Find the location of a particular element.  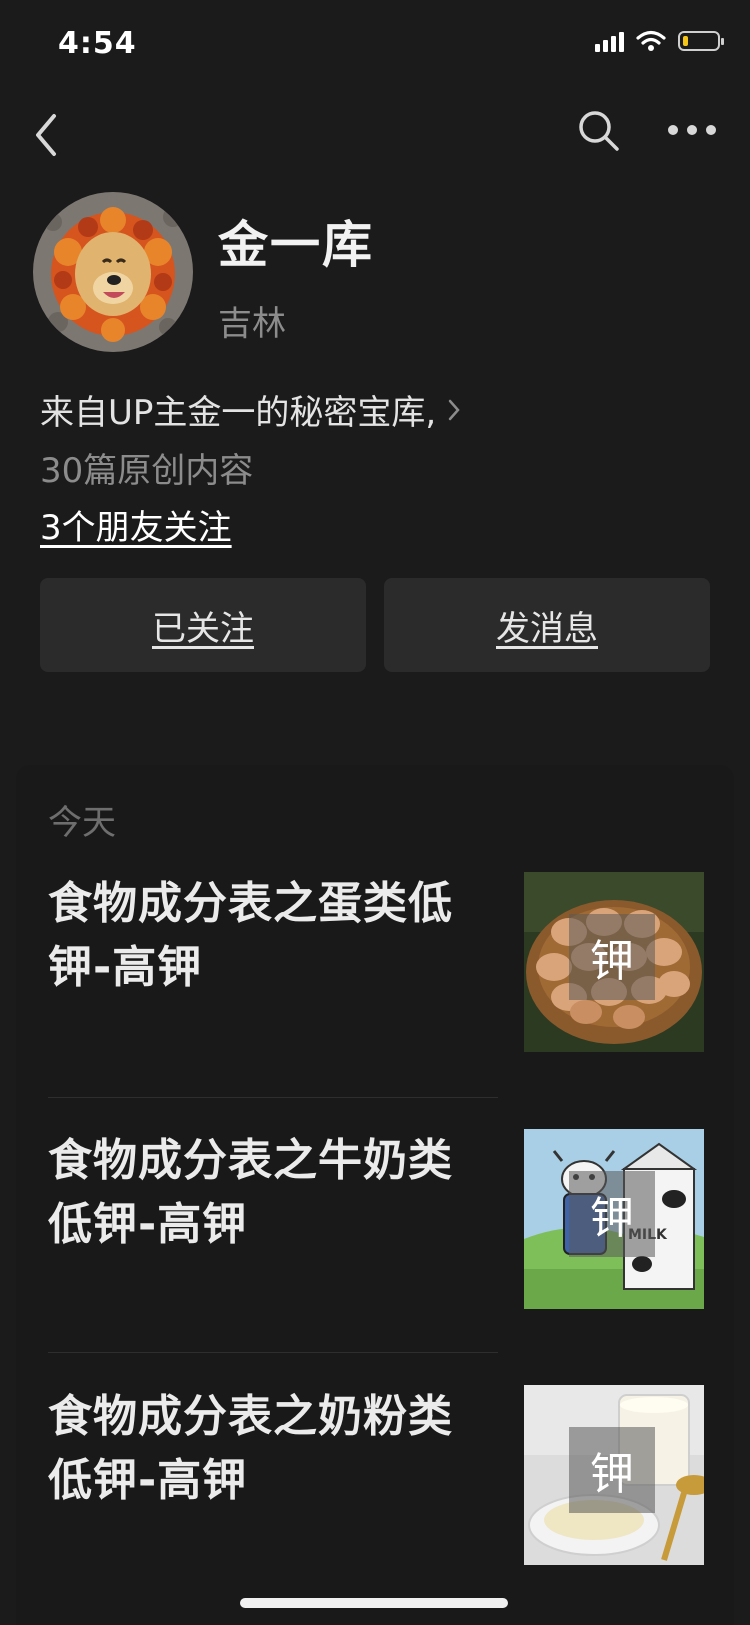

account-bio: 来自UP主金一的秘密宝库, is located at coordinates (251, 409).